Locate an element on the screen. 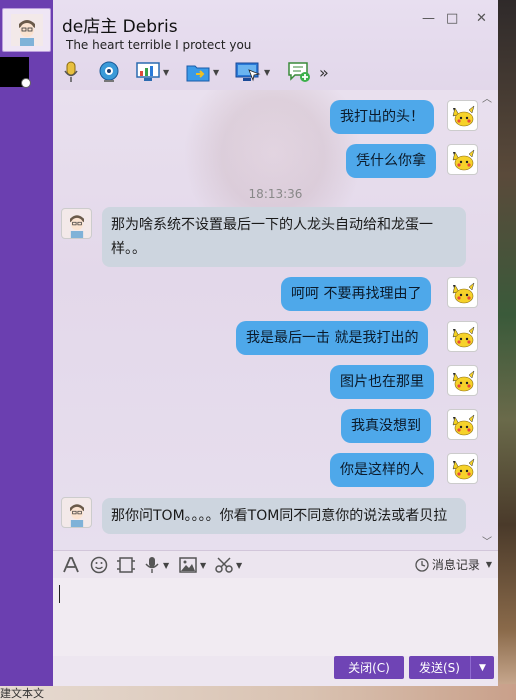  add-app-button is located at coordinates (299, 72).